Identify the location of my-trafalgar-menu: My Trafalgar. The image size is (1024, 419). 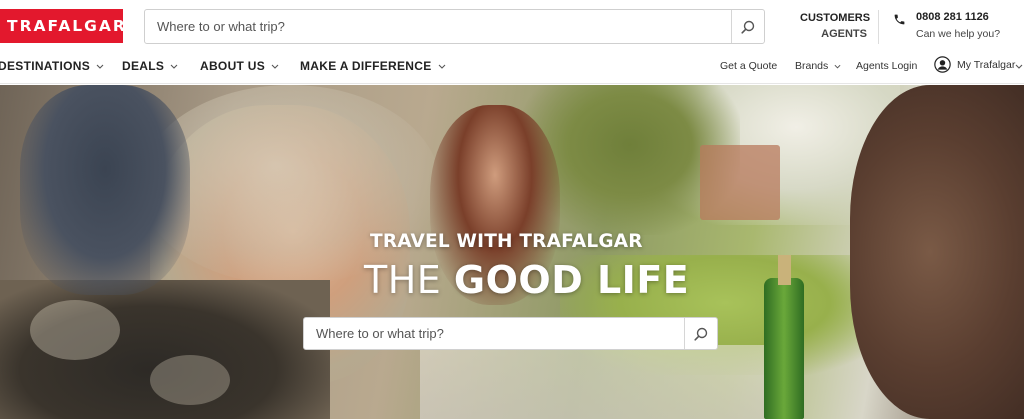
(974, 64).